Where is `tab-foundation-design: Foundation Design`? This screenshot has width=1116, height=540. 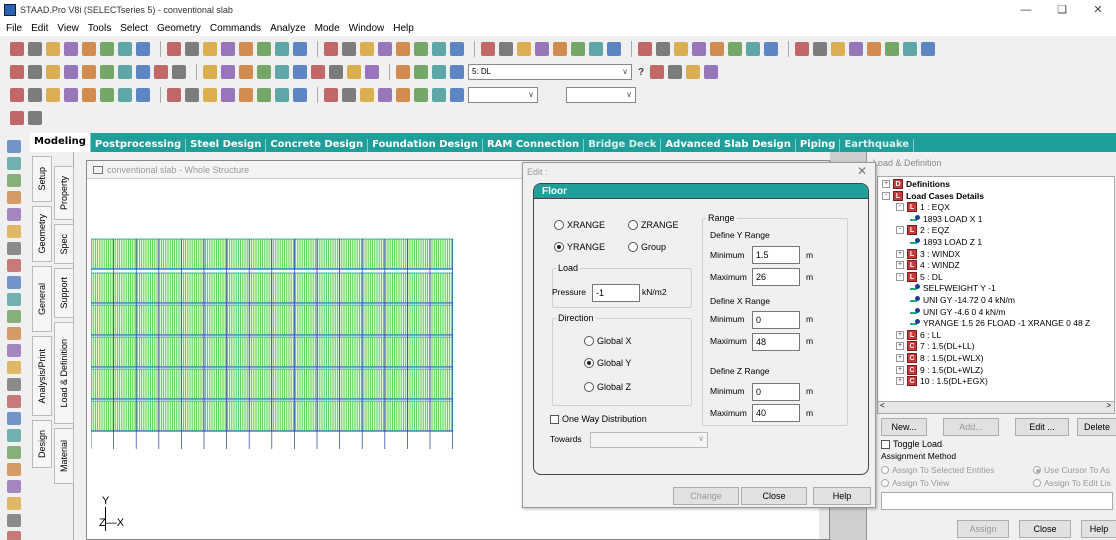
tab-foundation-design: Foundation Design is located at coordinates (425, 145).